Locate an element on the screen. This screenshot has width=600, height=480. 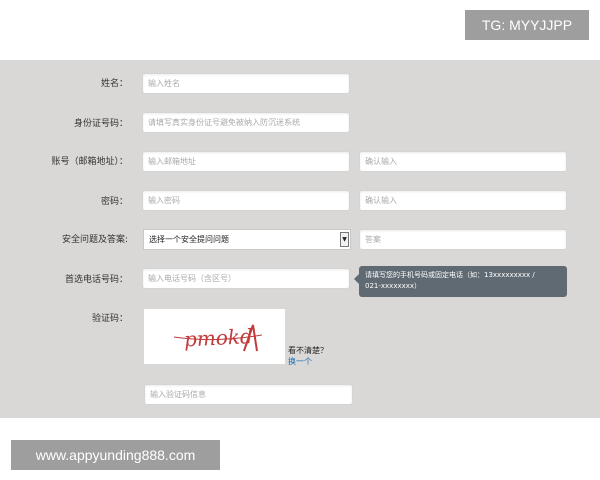
id-number-input: 请填写真实身份证号避免被纳入防沉迷系统 is located at coordinates (246, 122).